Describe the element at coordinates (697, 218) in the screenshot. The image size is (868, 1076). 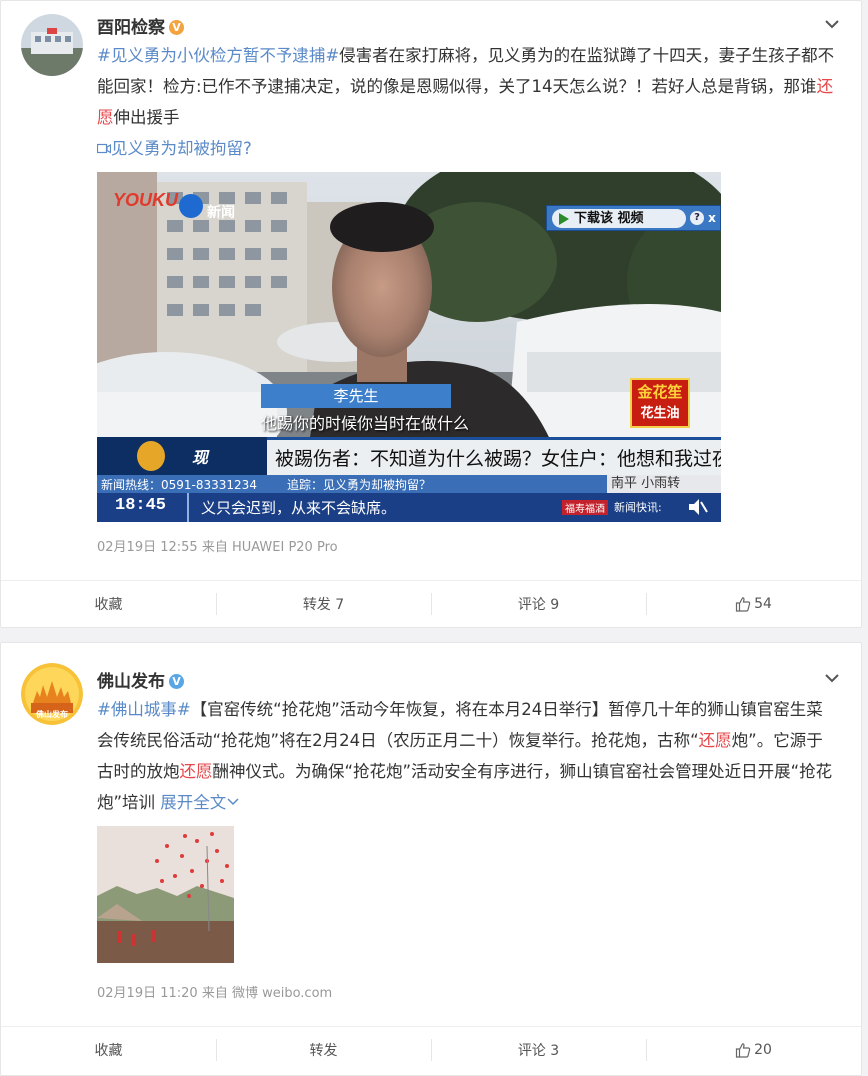
I see `help-icon: ?` at that location.